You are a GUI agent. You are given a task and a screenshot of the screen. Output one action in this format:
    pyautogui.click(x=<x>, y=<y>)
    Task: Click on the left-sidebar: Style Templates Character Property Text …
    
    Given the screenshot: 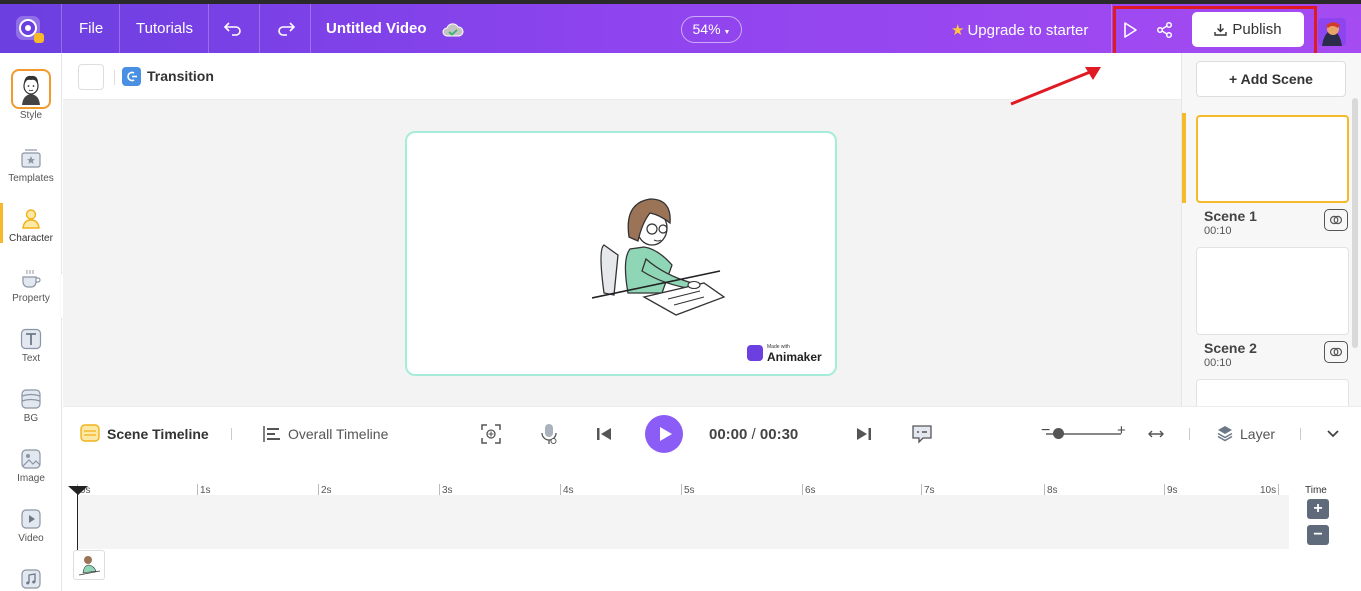 What is the action you would take?
    pyautogui.click(x=31, y=322)
    